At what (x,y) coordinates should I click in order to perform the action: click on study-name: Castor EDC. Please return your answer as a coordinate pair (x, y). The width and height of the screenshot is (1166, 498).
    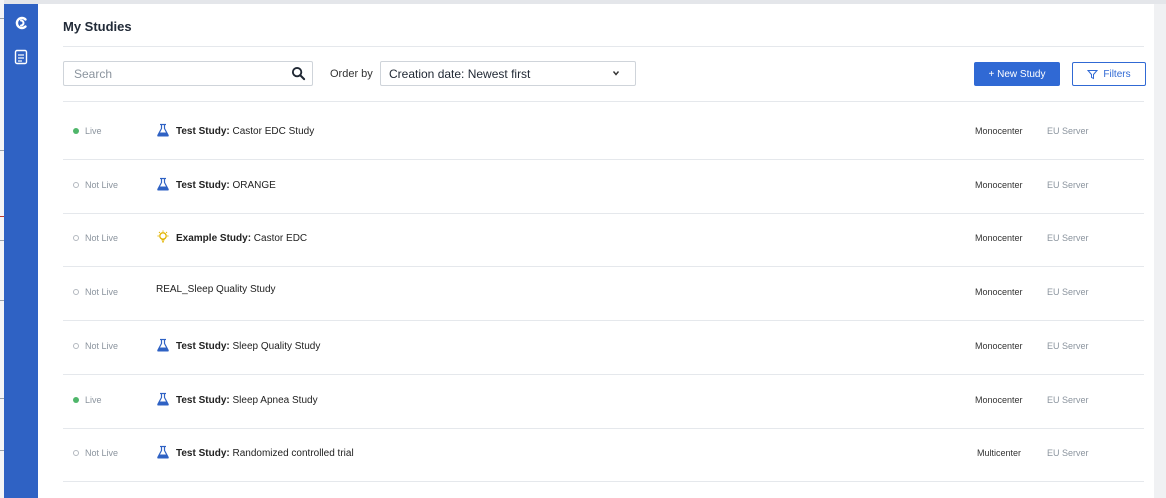
    Looking at the image, I should click on (279, 239).